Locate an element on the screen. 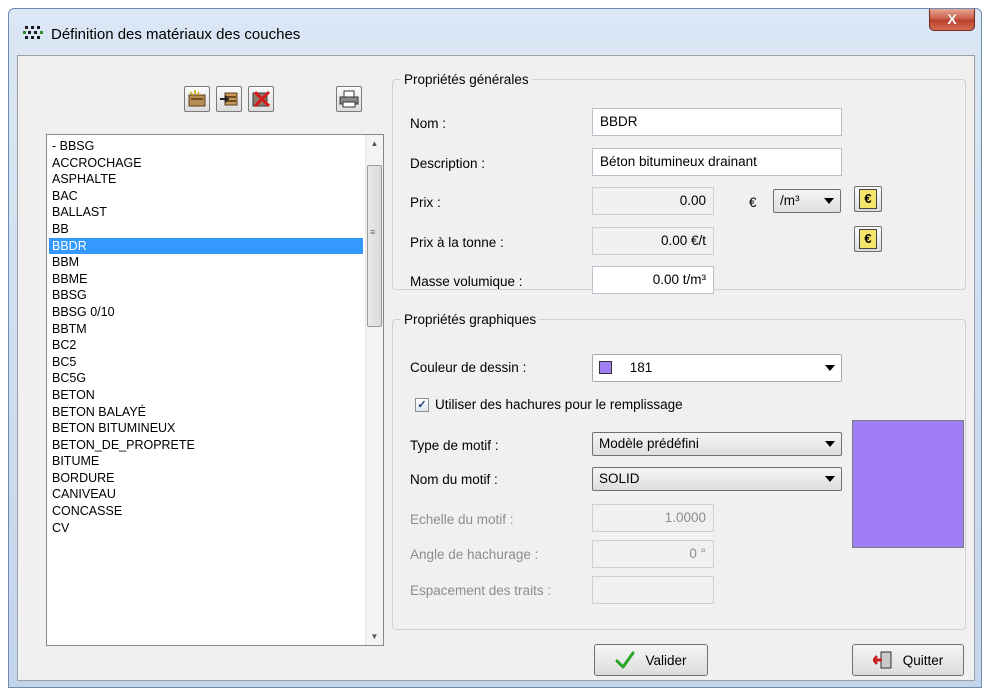  import-material-button is located at coordinates (229, 99).